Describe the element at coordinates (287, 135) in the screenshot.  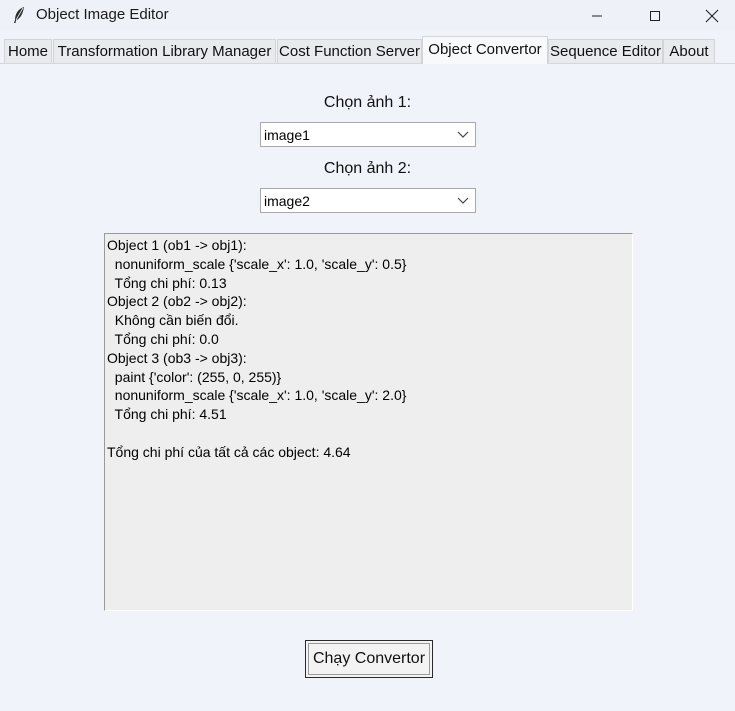
I see `image1-select-value: image1` at that location.